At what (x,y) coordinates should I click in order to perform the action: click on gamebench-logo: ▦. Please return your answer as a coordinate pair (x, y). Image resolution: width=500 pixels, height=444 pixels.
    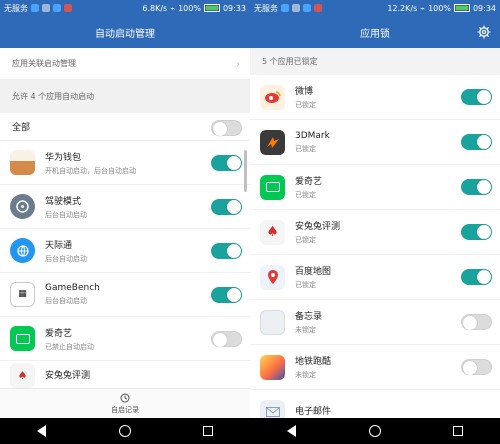
    Looking at the image, I should click on (22, 294).